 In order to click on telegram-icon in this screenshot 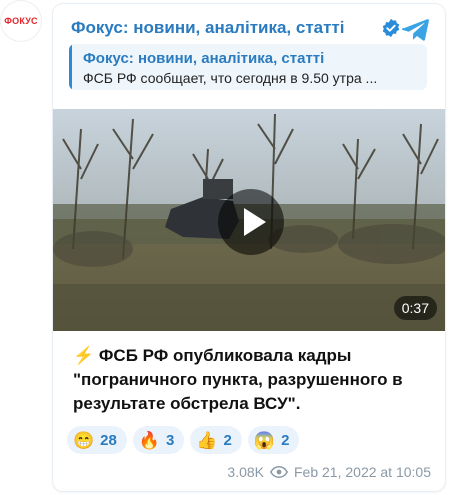, I will do `click(416, 29)`.